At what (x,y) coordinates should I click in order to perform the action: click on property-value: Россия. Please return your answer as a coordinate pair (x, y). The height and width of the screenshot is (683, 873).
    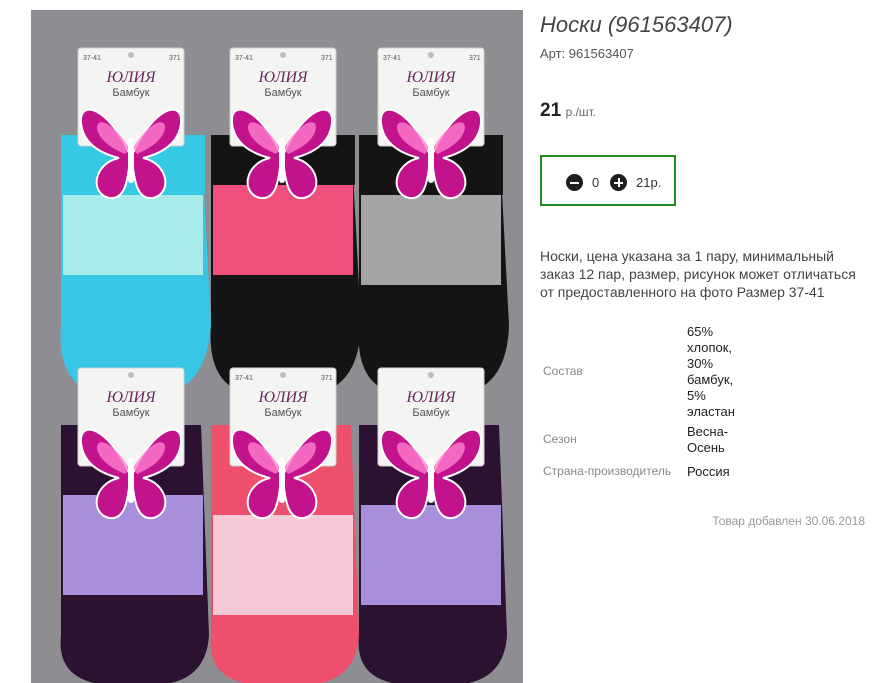
    Looking at the image, I should click on (708, 471).